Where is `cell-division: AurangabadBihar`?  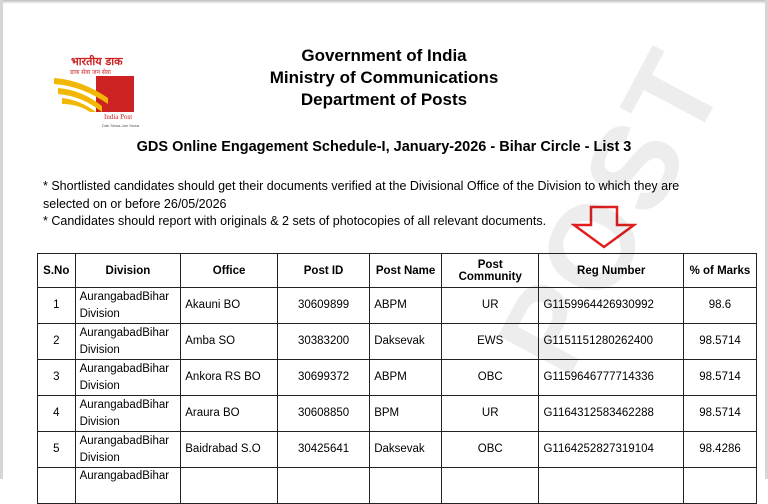 cell-division: AurangabadBihar is located at coordinates (128, 485).